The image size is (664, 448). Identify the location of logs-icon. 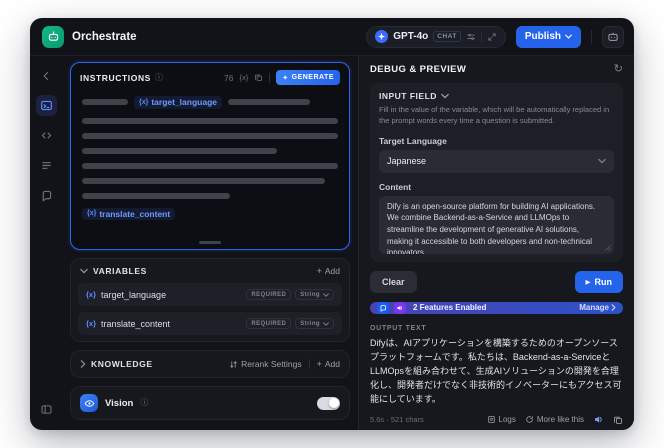
(491, 420).